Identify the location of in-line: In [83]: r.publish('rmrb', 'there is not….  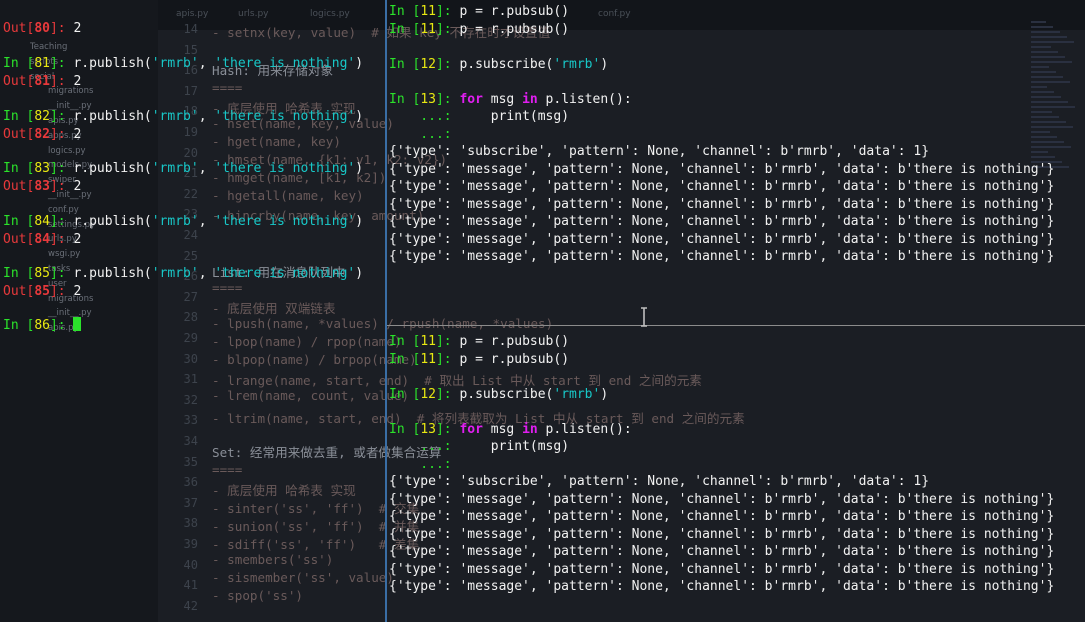
(183, 168).